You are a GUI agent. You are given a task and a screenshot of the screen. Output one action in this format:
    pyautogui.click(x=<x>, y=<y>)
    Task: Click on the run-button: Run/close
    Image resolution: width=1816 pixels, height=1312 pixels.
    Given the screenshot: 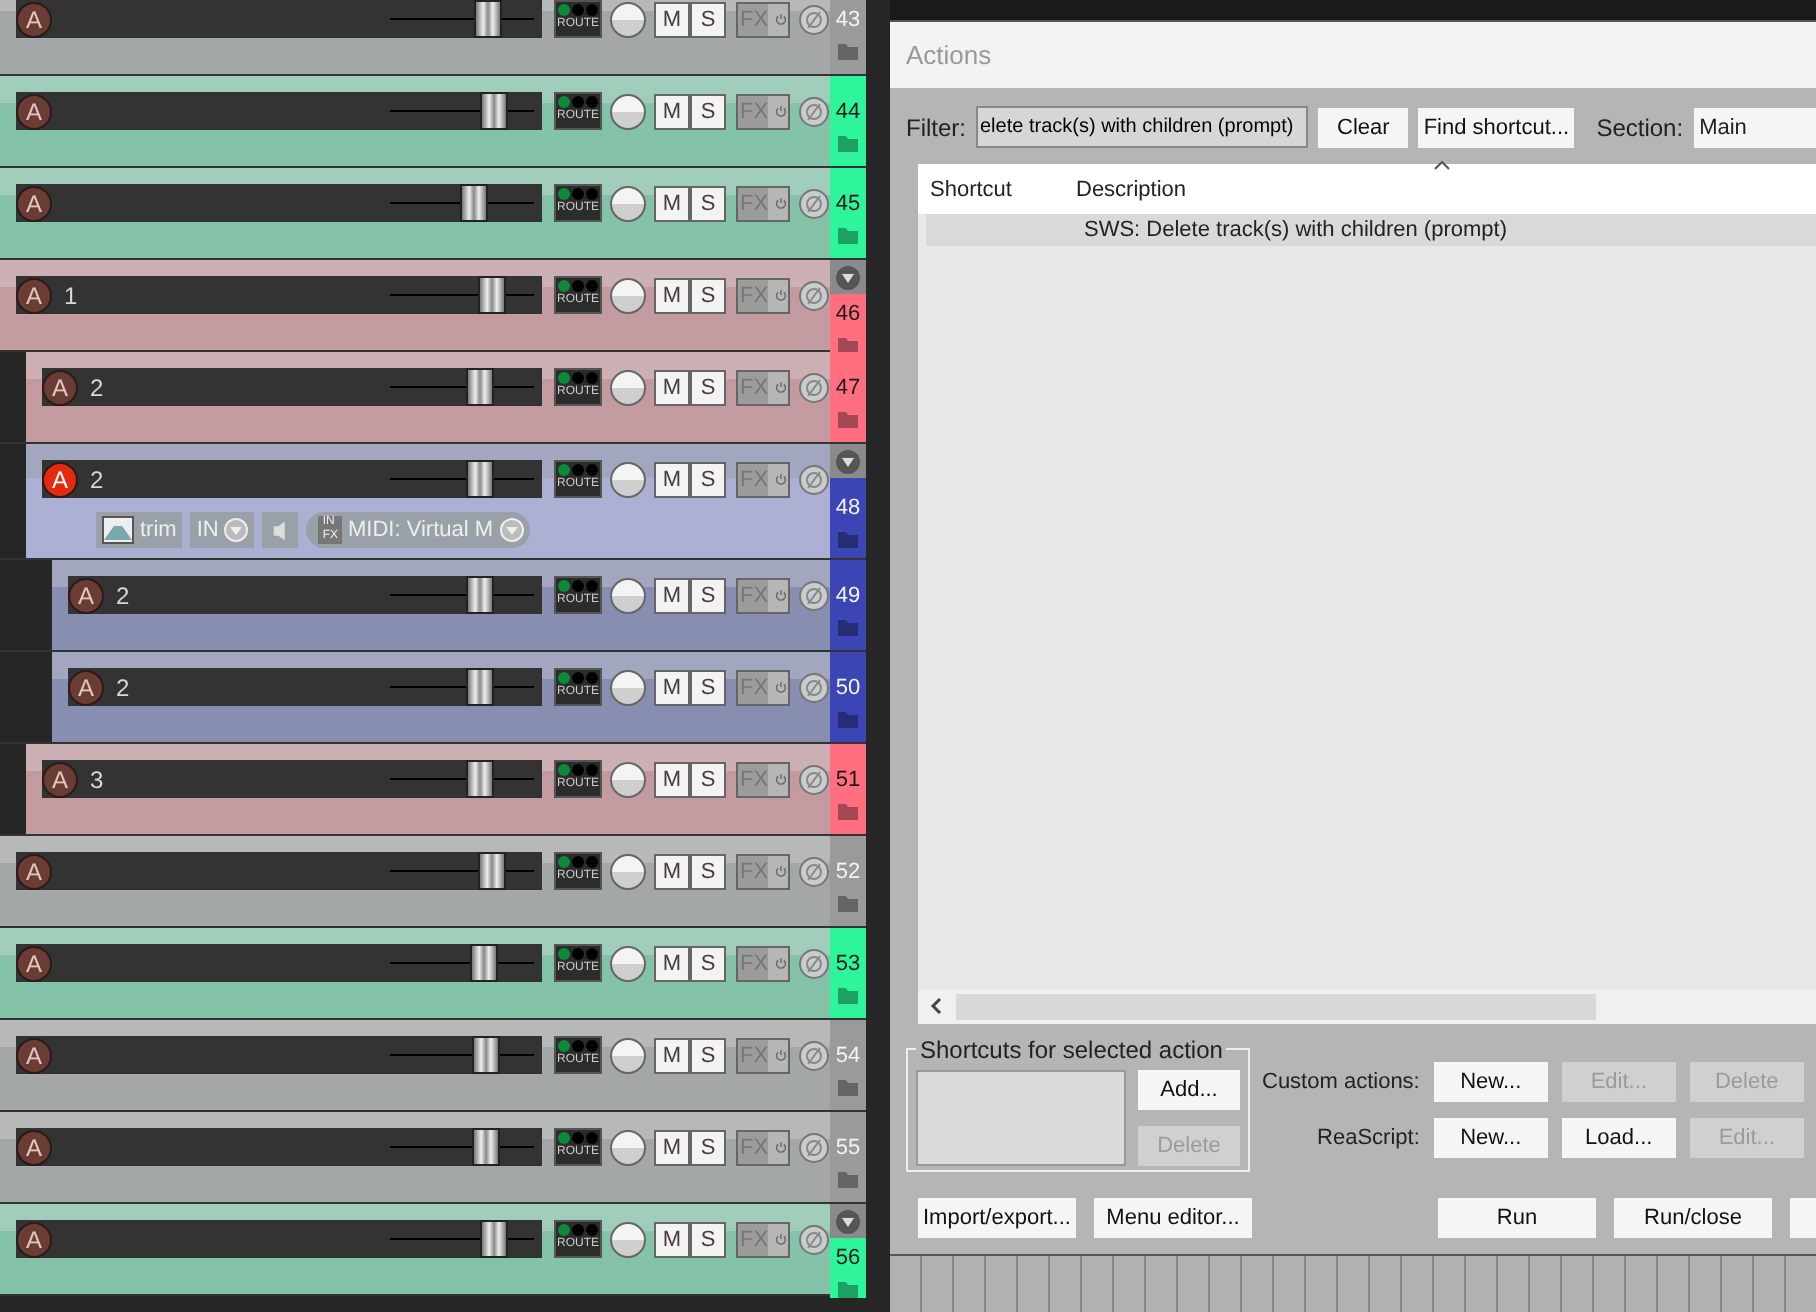 What is the action you would take?
    pyautogui.click(x=1693, y=1217)
    